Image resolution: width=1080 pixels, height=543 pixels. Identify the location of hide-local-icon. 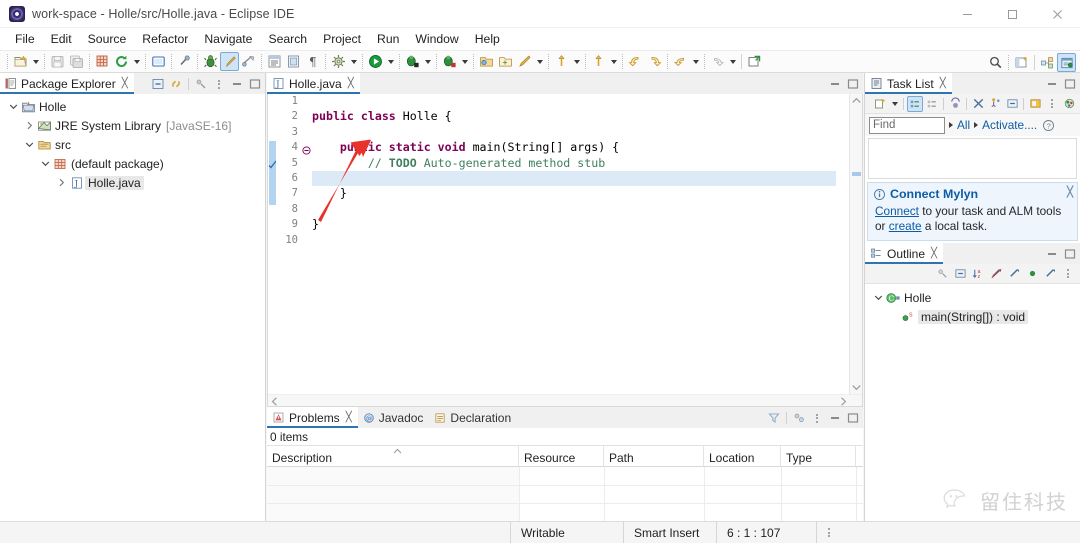
(1050, 274).